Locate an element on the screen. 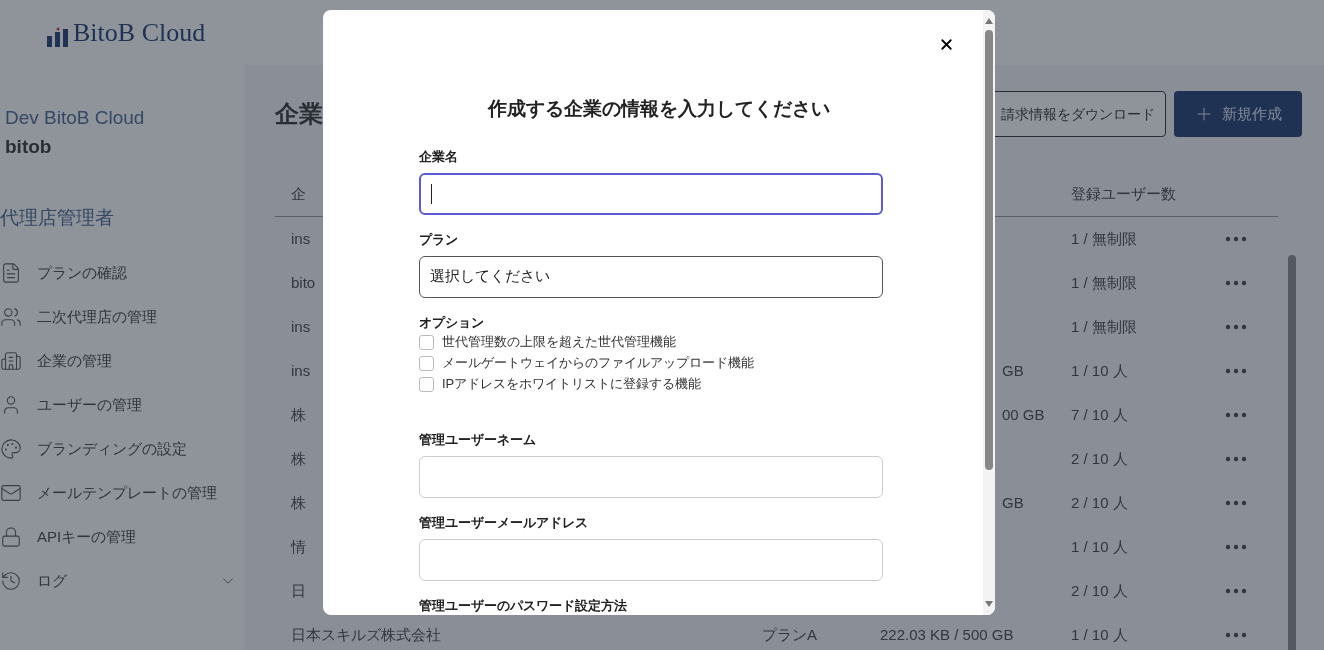  palette-icon is located at coordinates (11, 449).